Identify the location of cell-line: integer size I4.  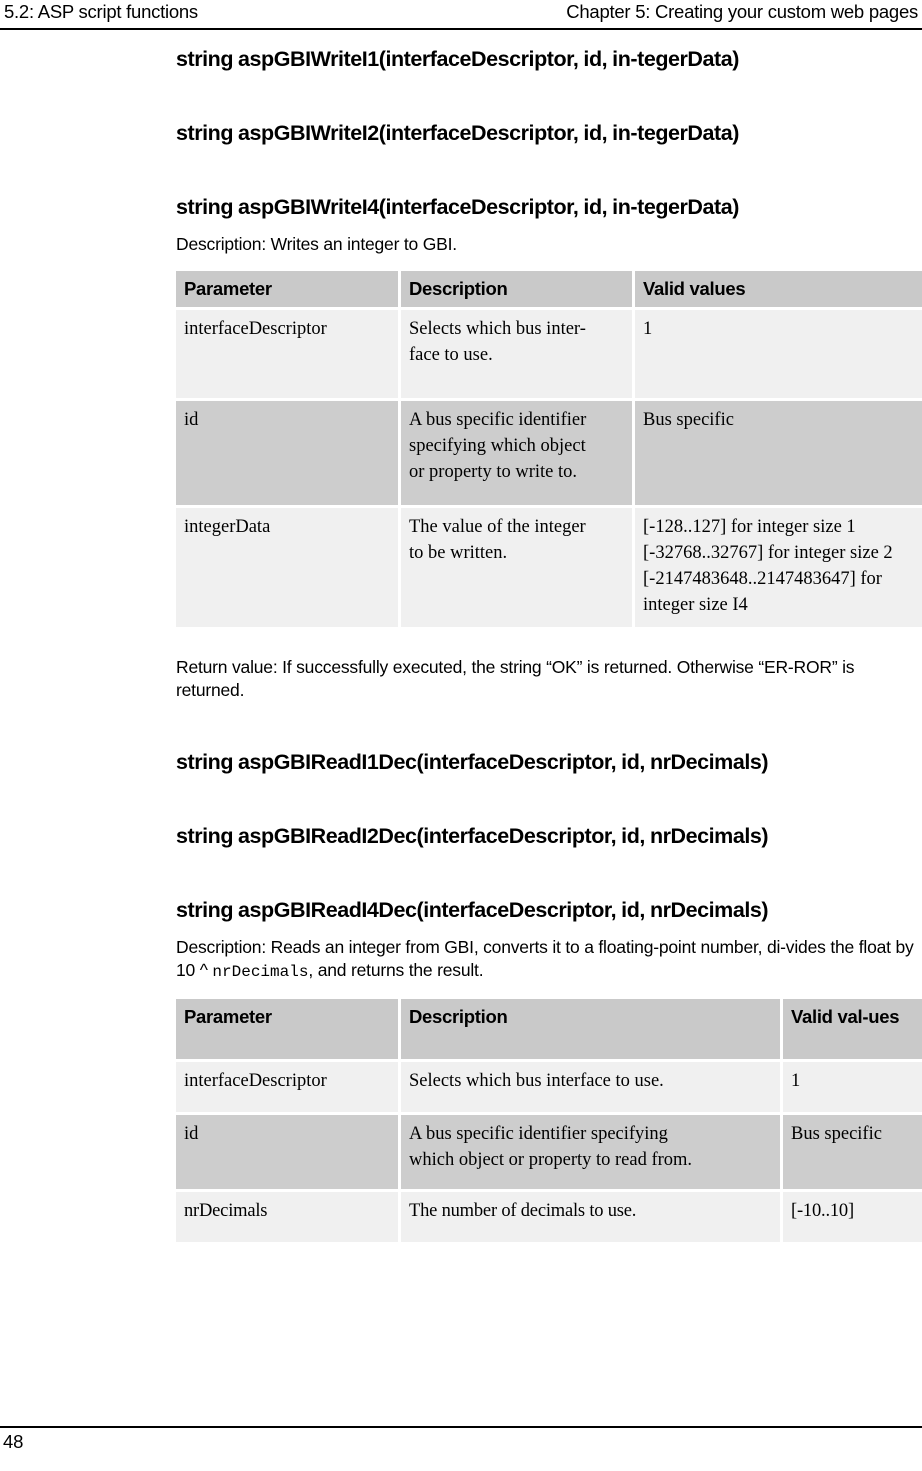
(695, 605).